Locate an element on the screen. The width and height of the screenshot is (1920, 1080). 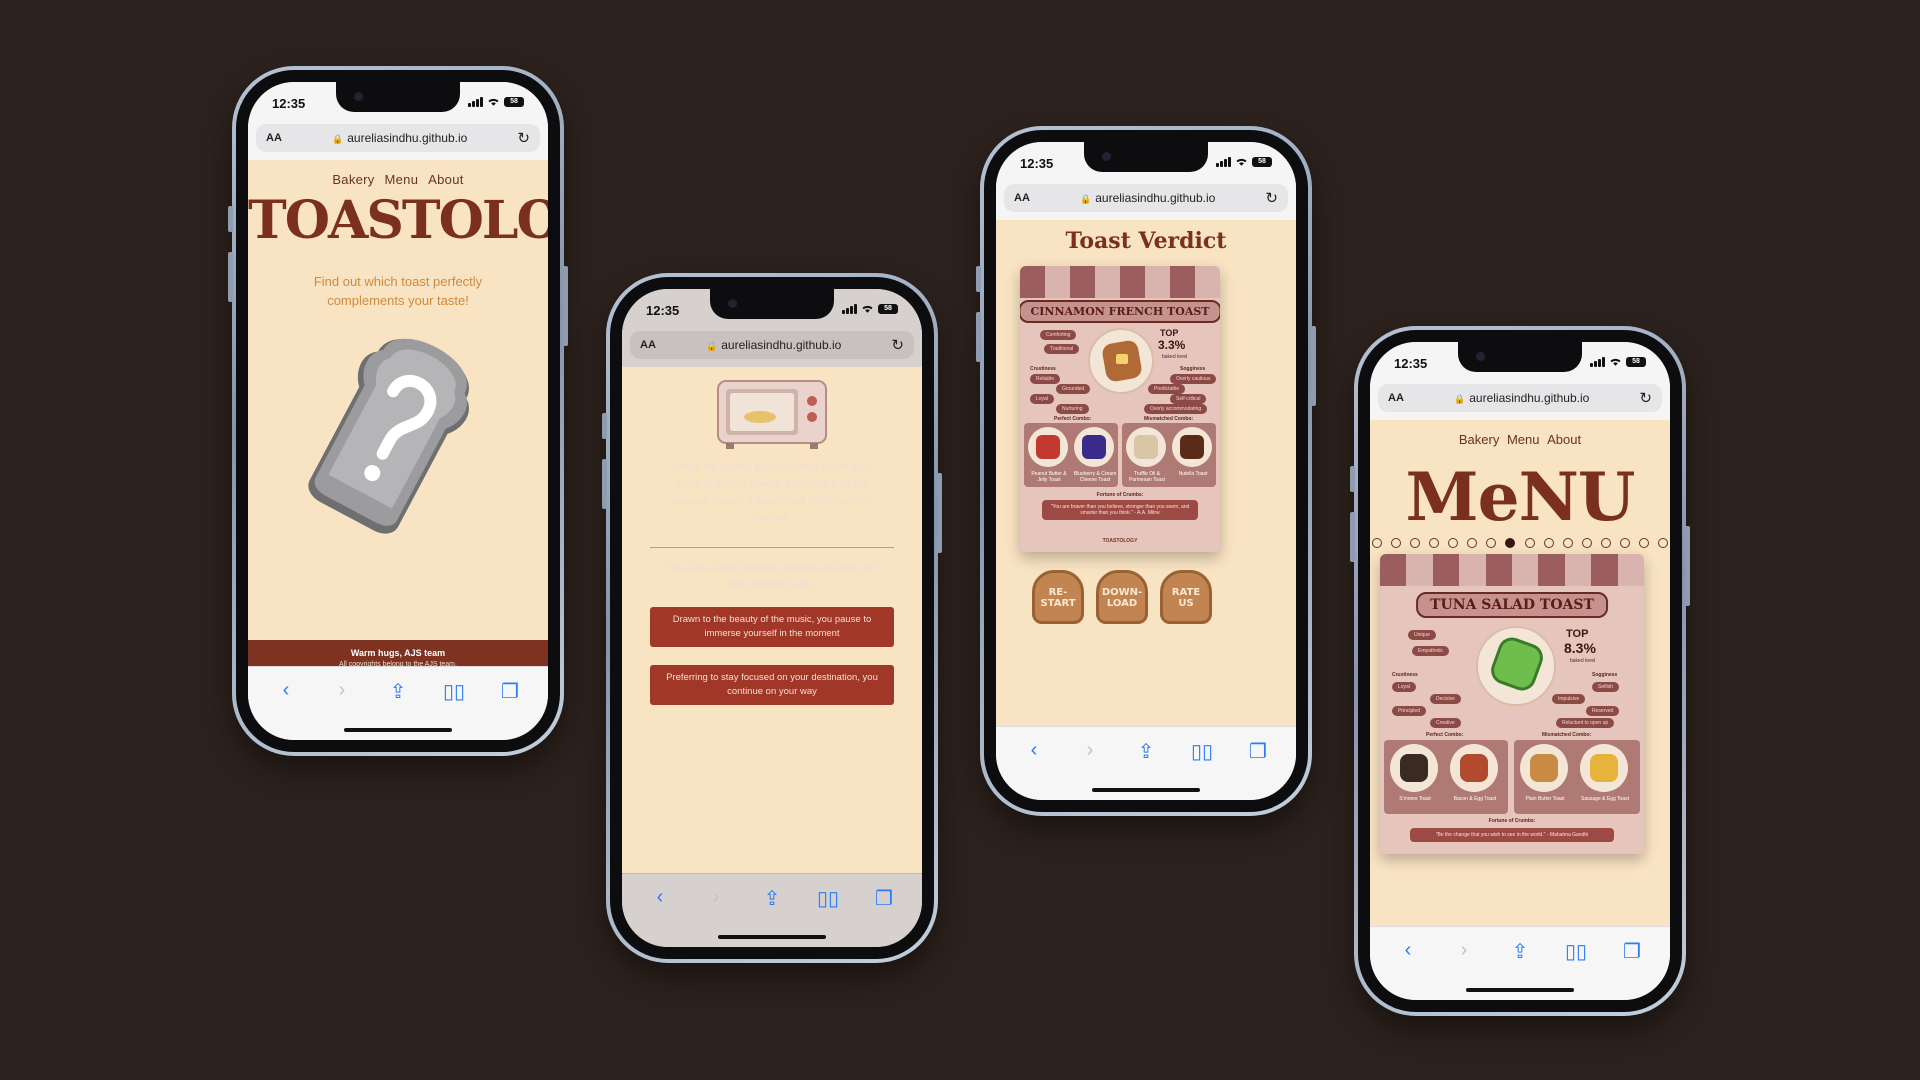
sogginess-trait-1: Overly cautious is located at coordinates (1193, 379).